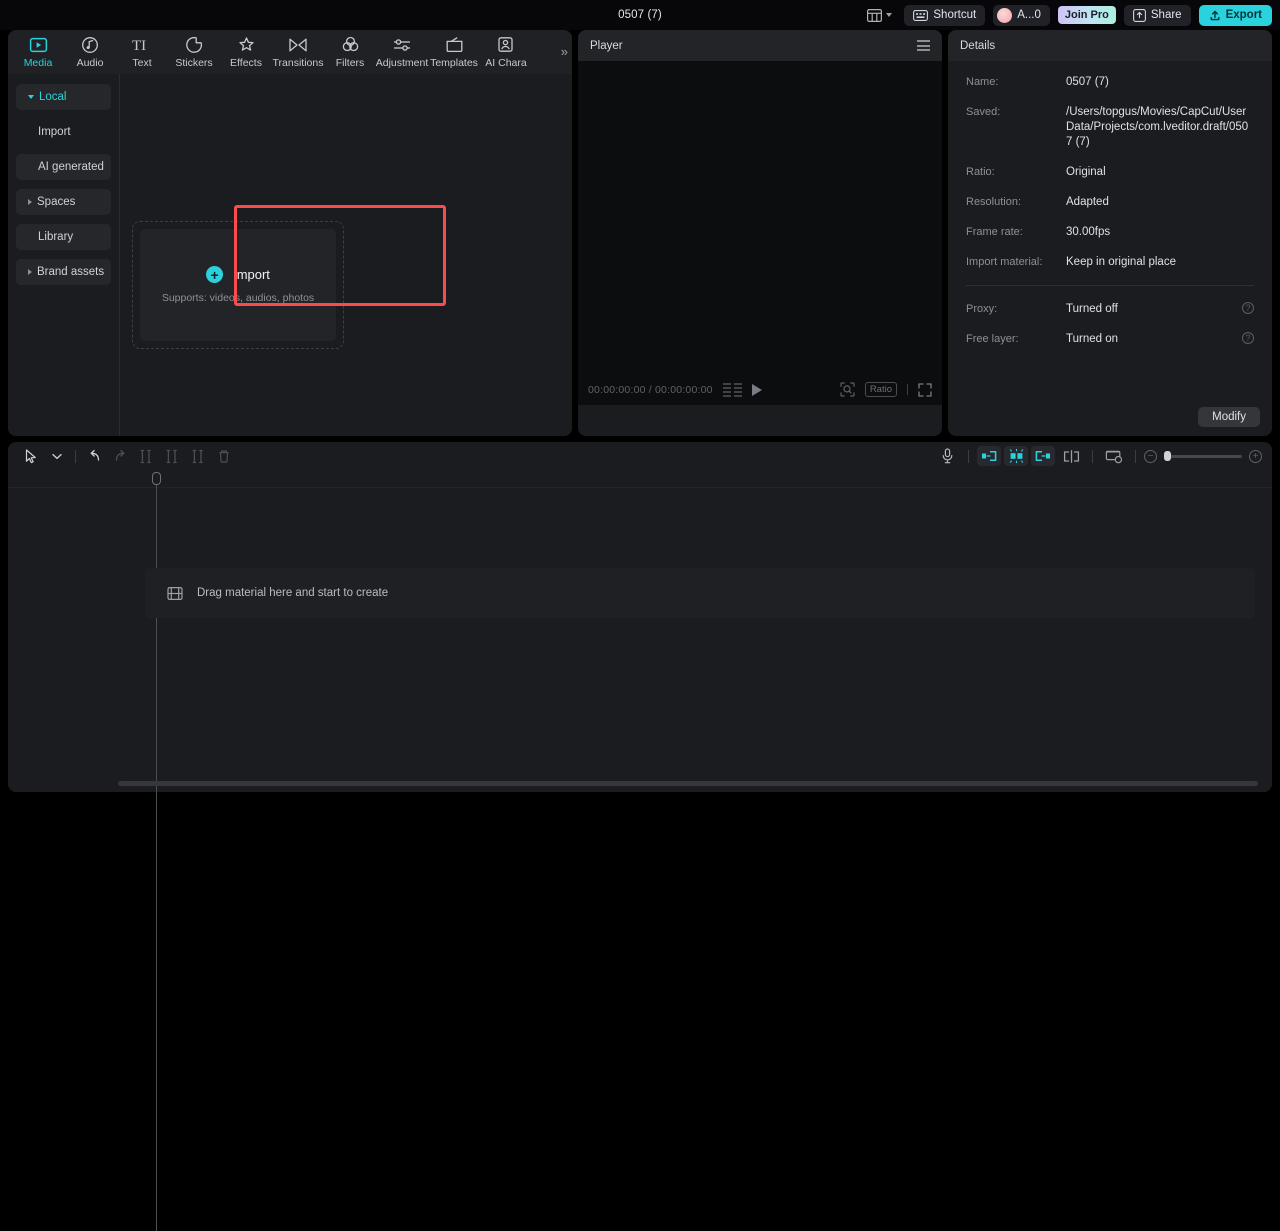  I want to click on tab-adjustment: Adjustment, so click(402, 49).